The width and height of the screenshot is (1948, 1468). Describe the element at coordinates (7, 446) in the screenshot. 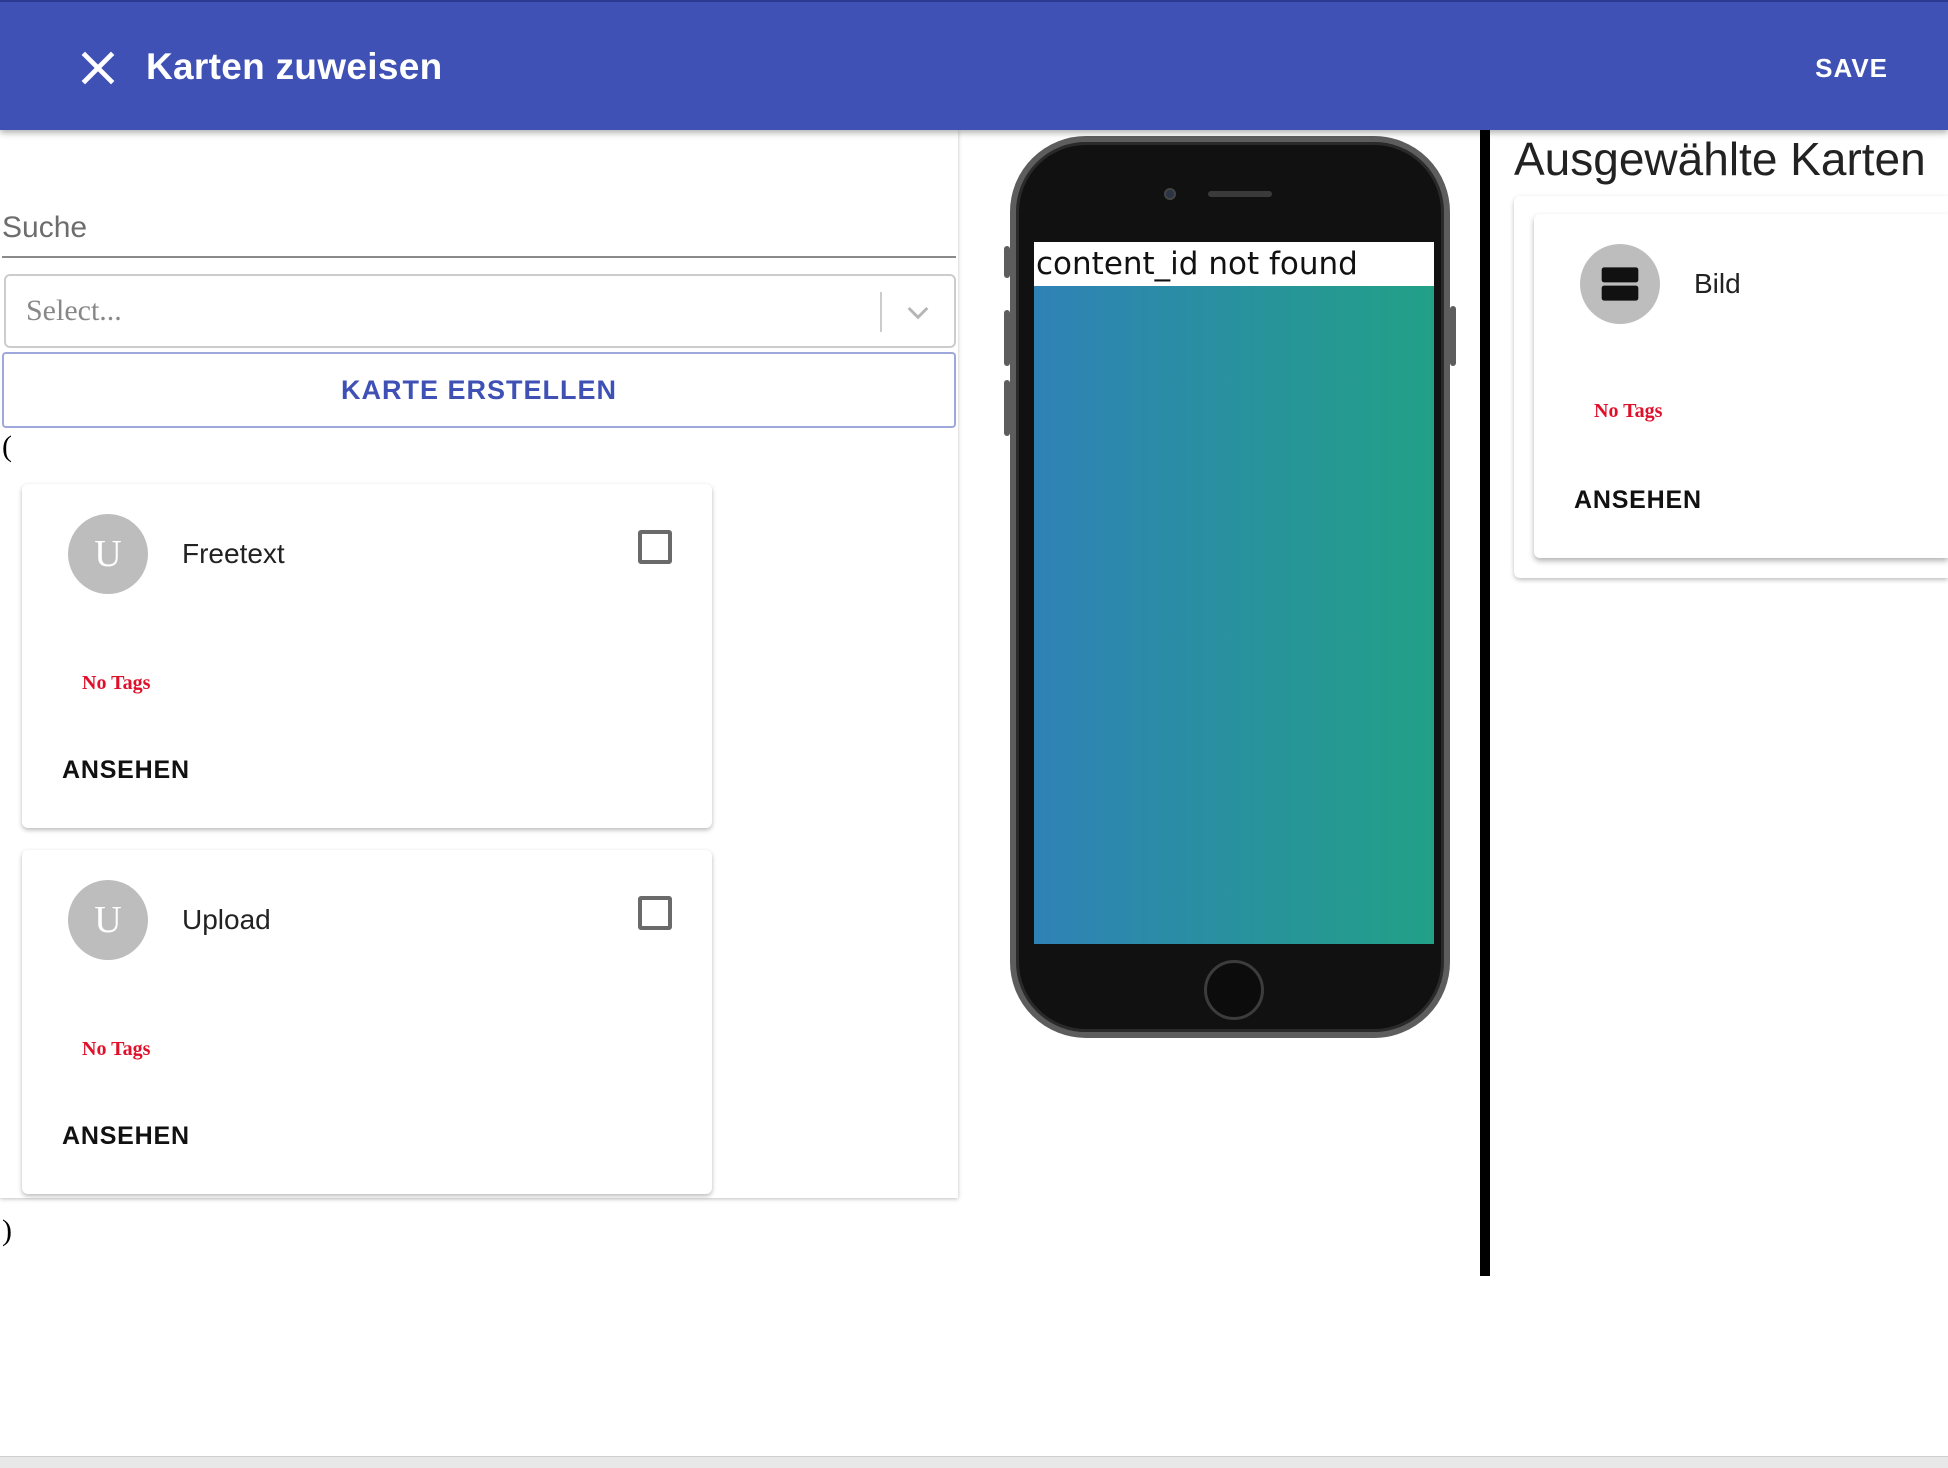

I see `open-paren: (` at that location.